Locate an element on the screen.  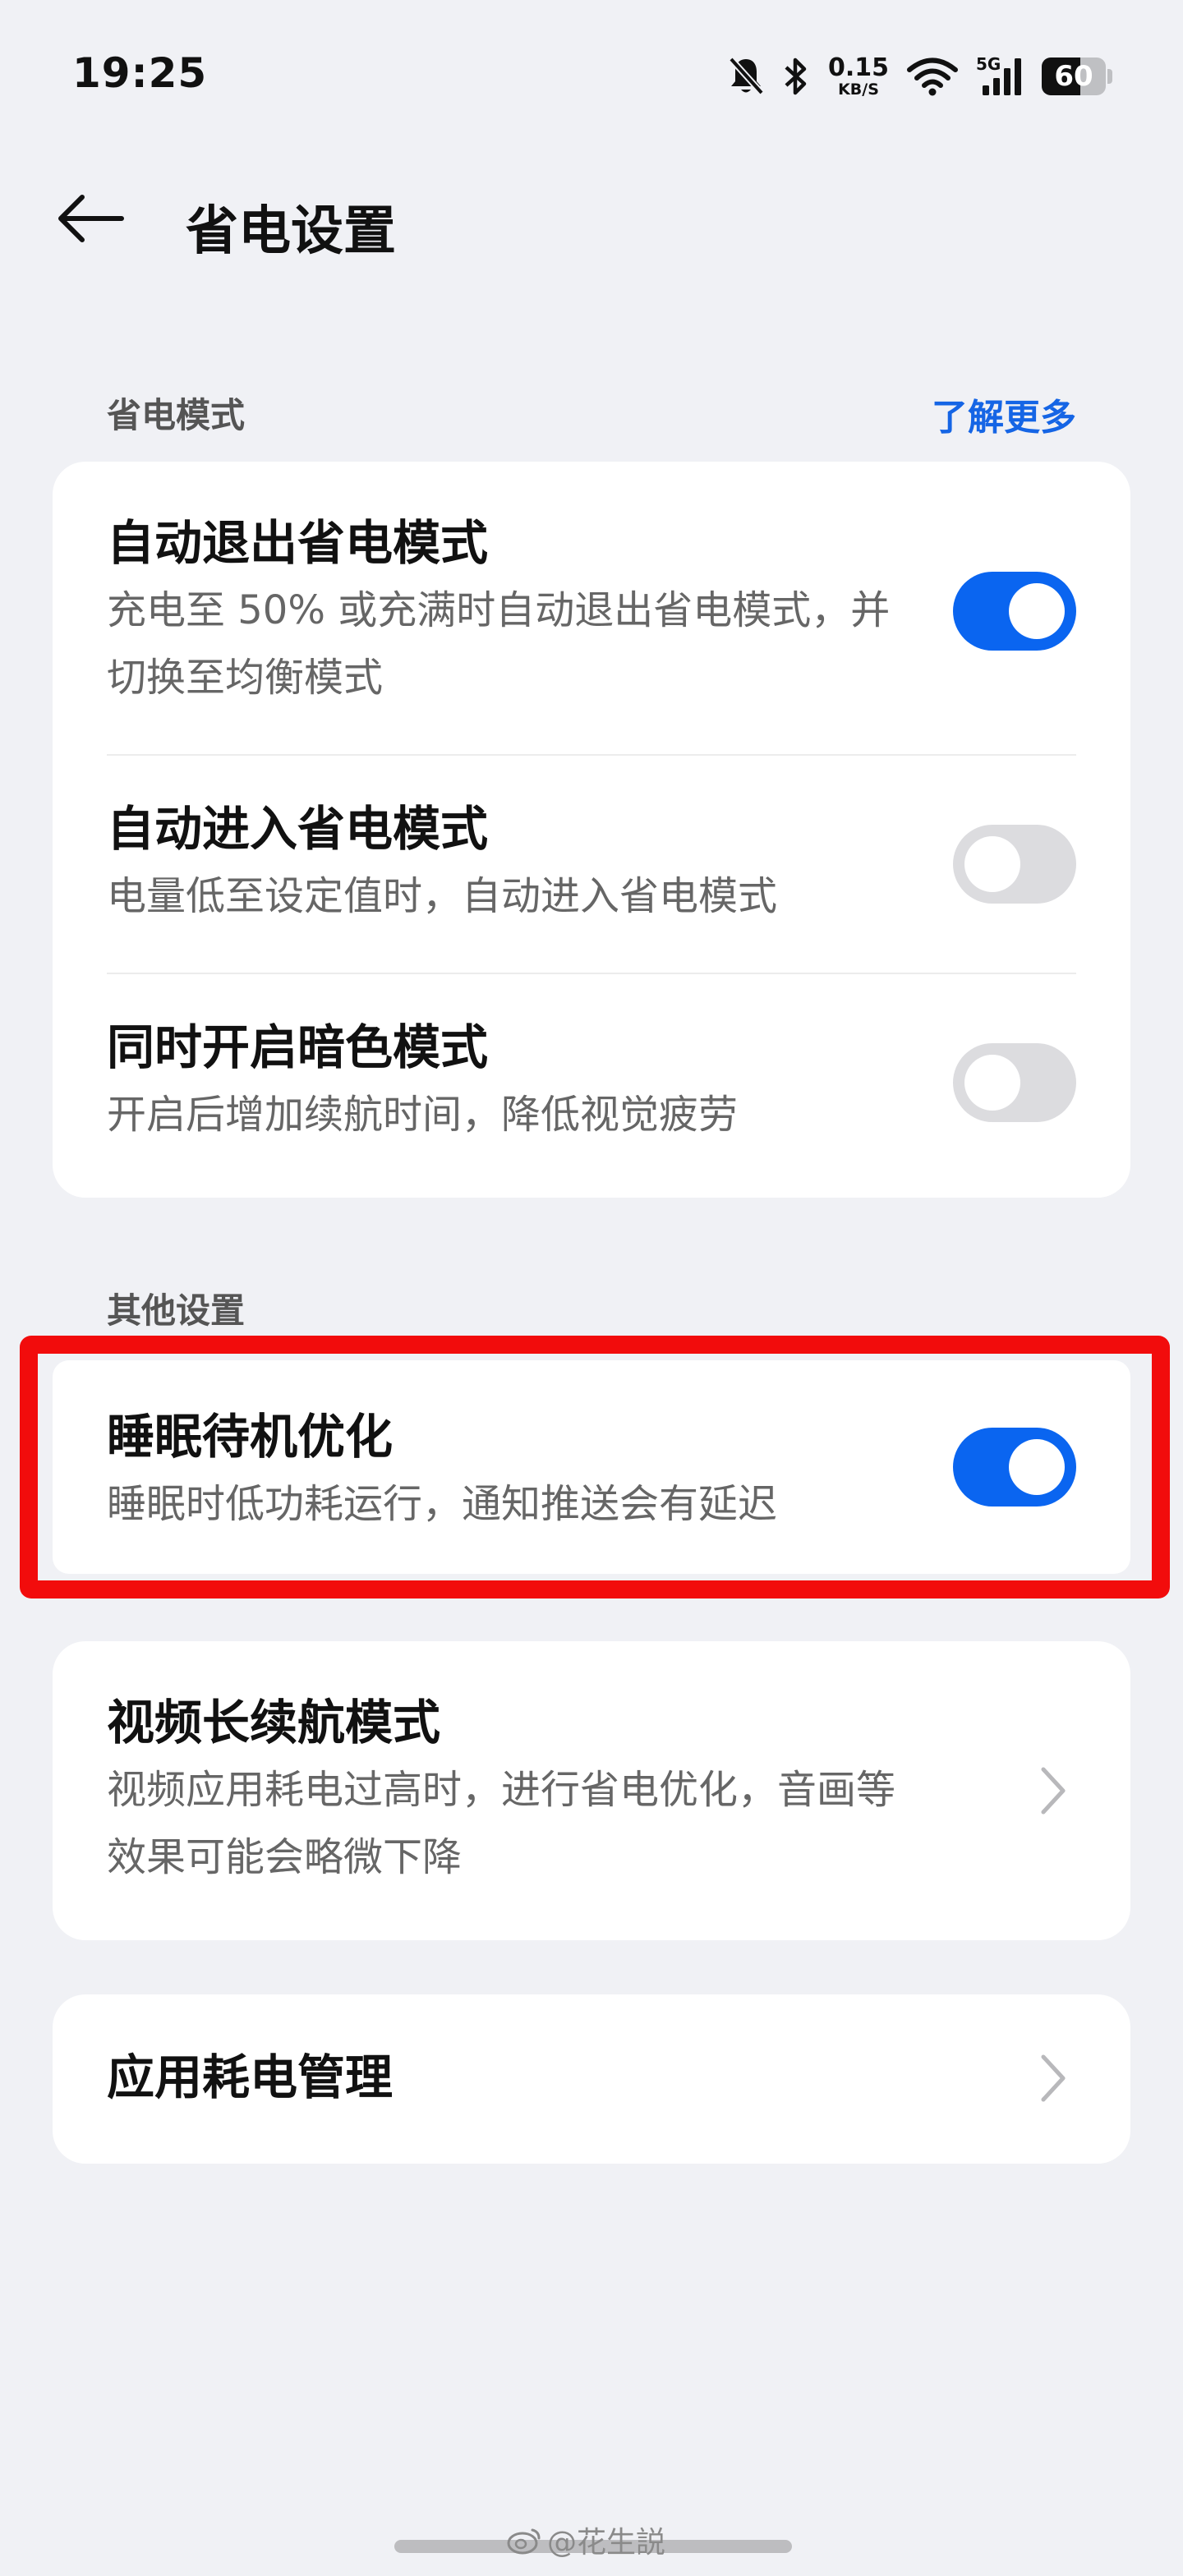
battery-icon: 60 is located at coordinates (1077, 76).